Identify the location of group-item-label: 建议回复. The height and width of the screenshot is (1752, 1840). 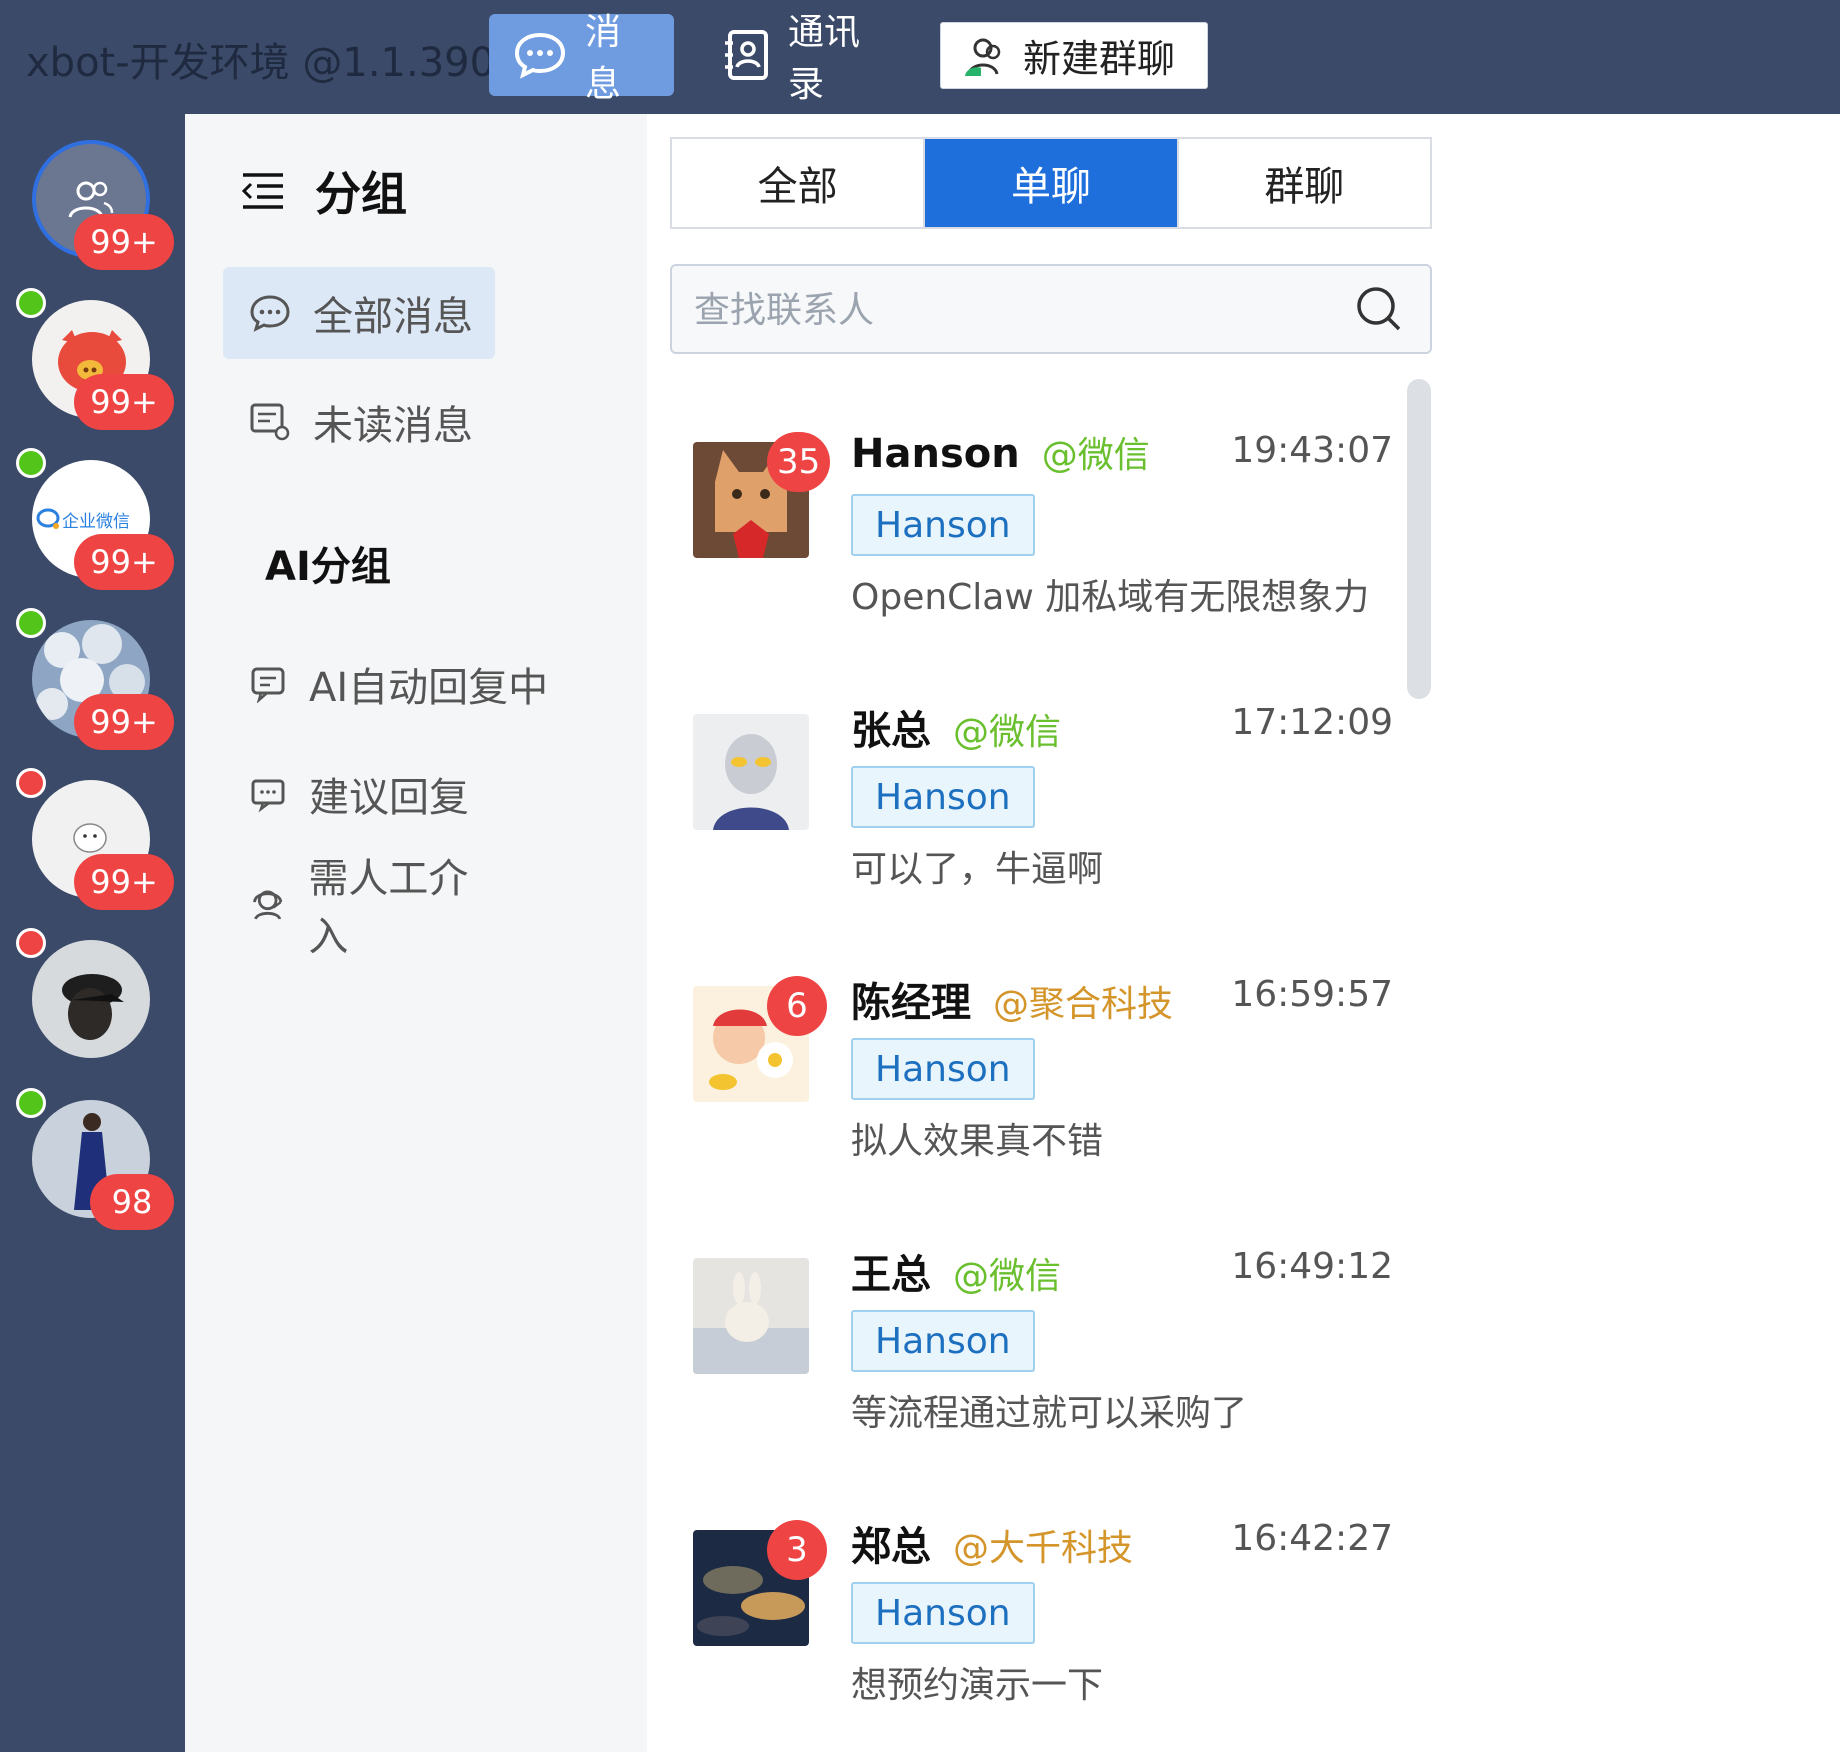
(389, 798).